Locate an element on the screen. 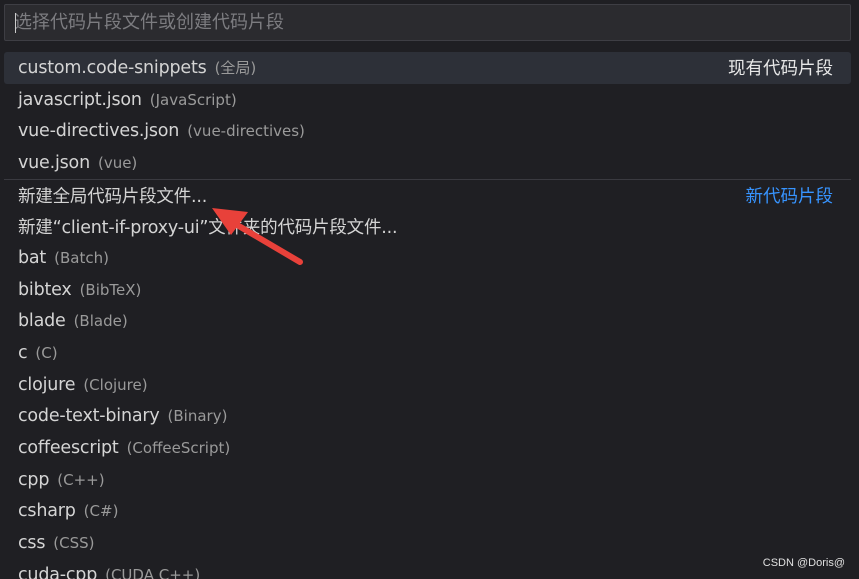 The width and height of the screenshot is (859, 579). list-item-description: (vue-directives) is located at coordinates (246, 131).